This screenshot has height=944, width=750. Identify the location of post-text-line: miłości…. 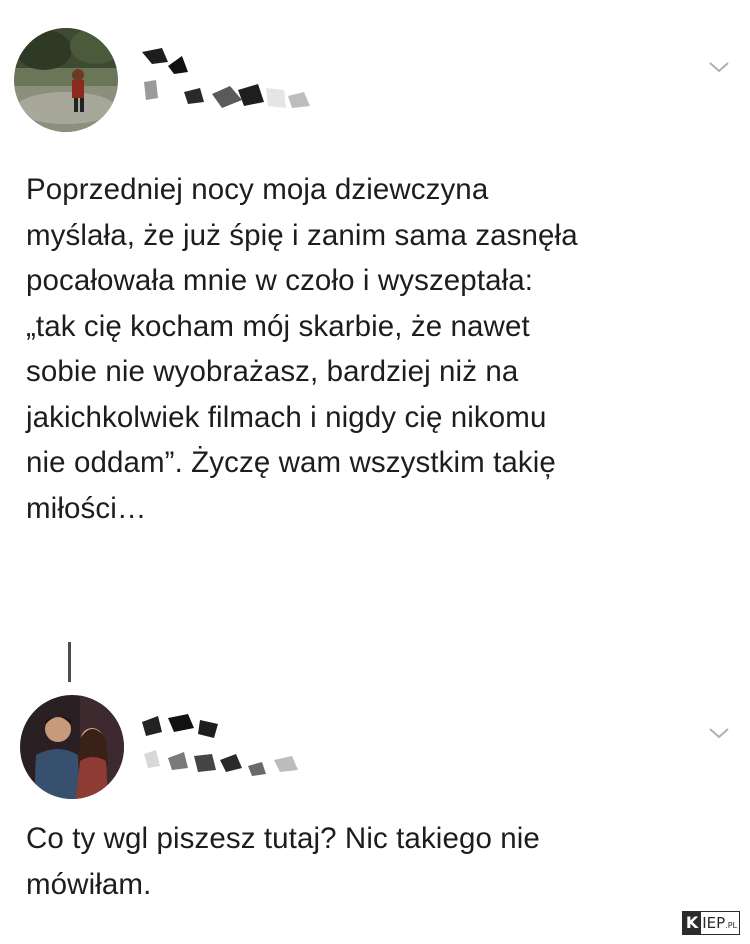
(86, 508).